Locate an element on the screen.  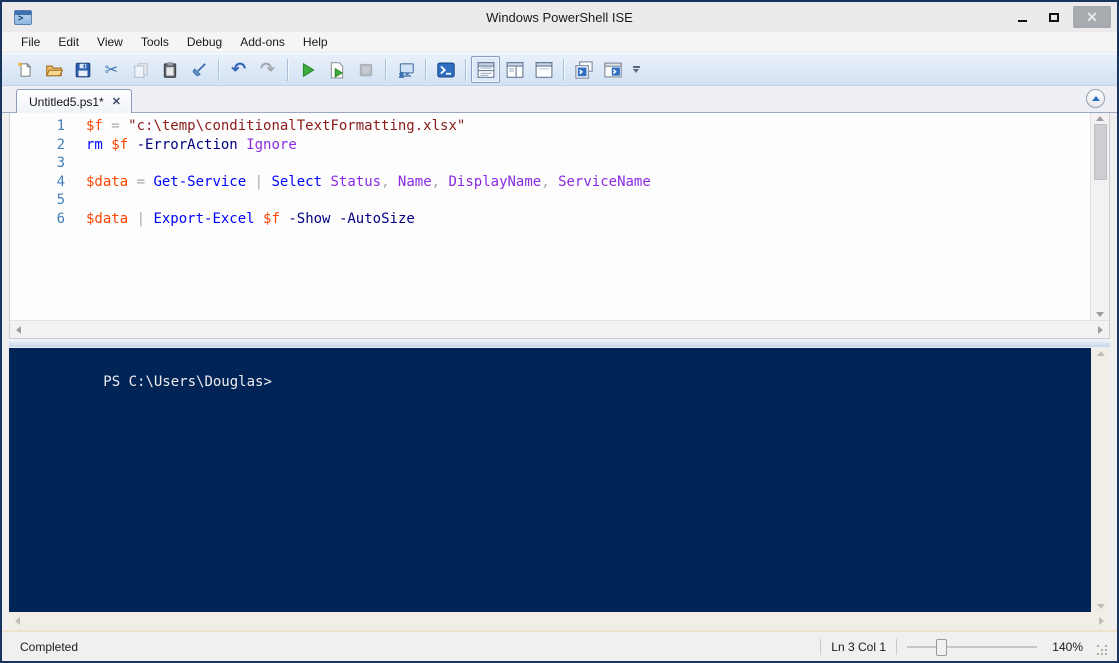
new-script-icon is located at coordinates (25, 70).